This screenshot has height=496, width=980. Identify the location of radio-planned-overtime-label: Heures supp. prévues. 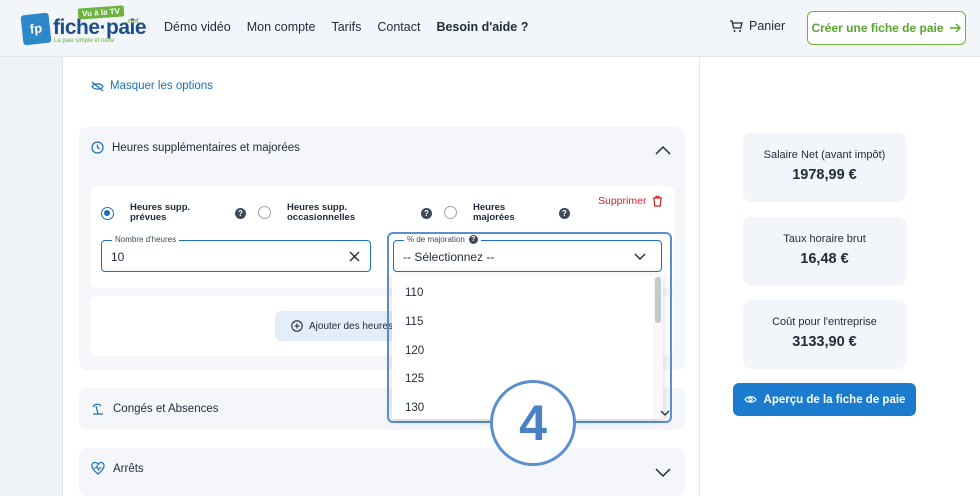
(160, 213).